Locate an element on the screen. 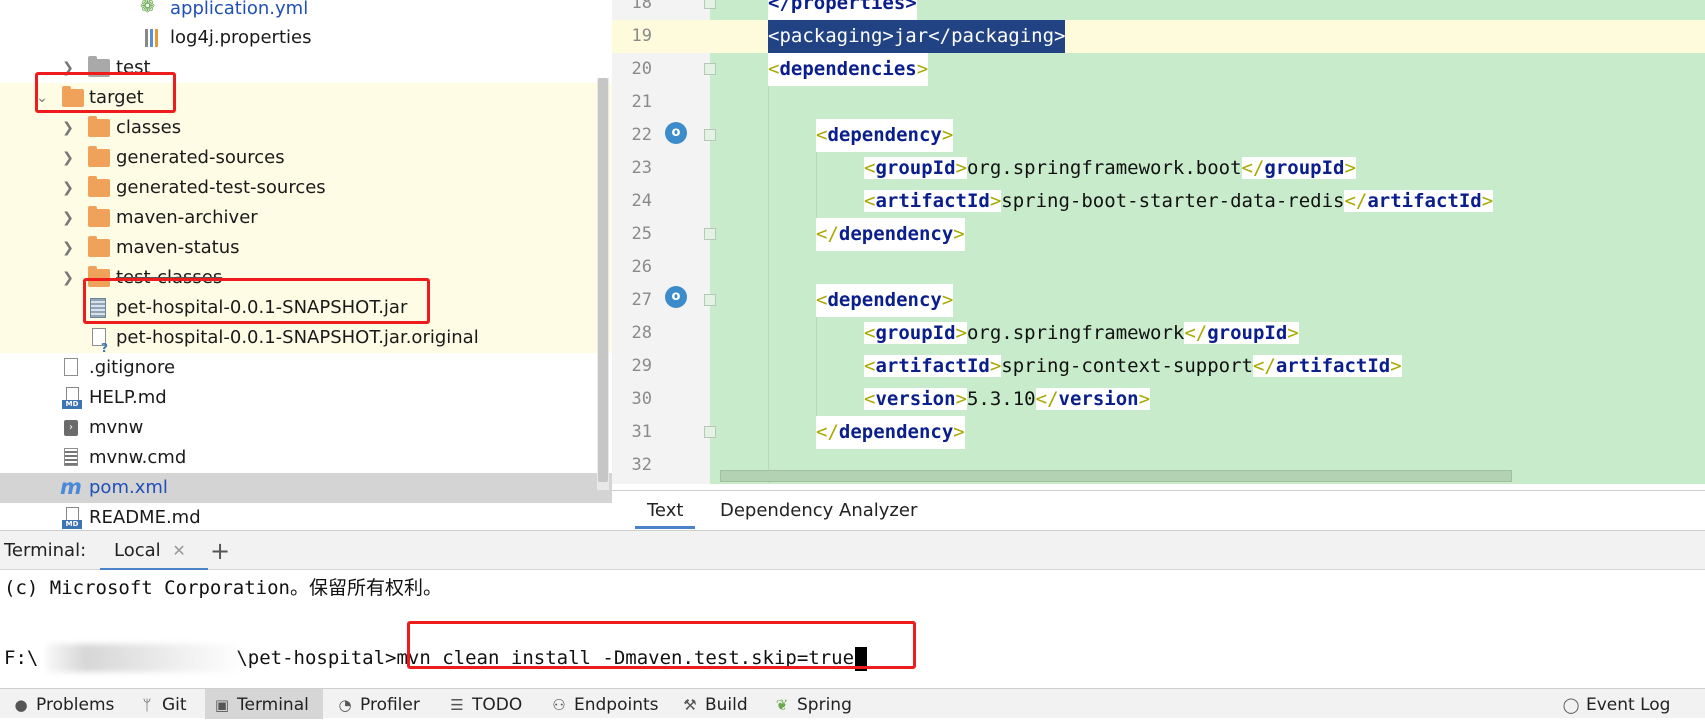  toolbar-endpoints: ⚇ Endpoints is located at coordinates (604, 704).